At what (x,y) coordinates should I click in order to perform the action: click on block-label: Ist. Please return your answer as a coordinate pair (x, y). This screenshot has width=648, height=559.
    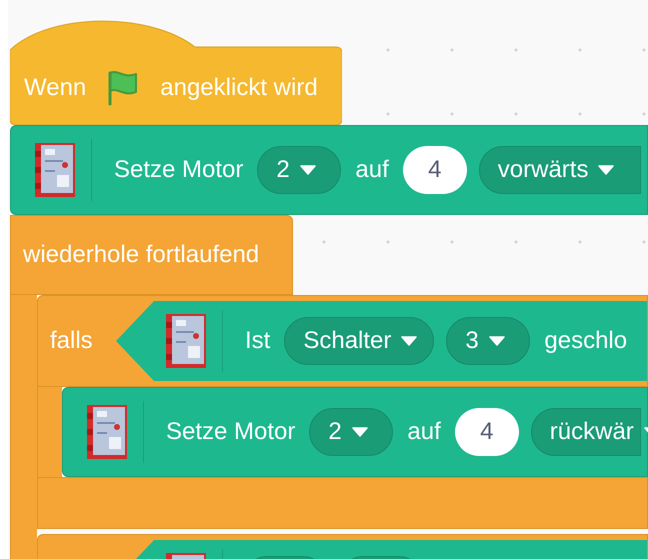
    Looking at the image, I should click on (257, 341).